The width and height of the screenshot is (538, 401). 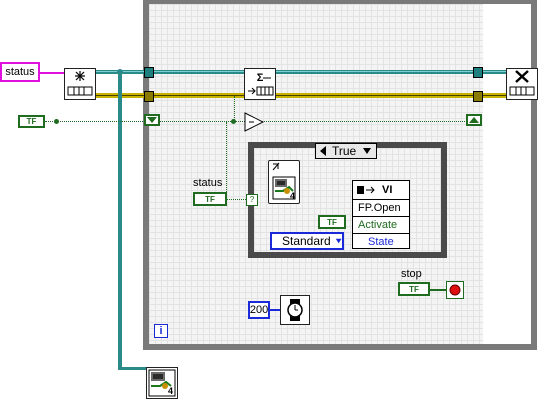 What do you see at coordinates (252, 200) in the screenshot?
I see `case-selector-terminal: ?` at bounding box center [252, 200].